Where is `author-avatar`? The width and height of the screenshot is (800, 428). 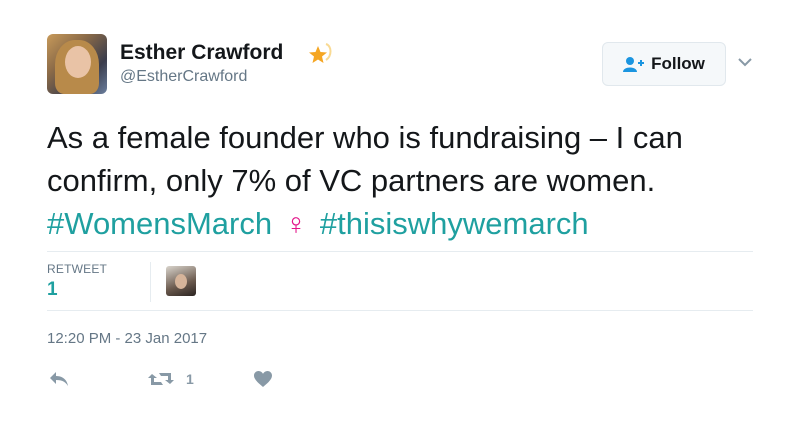 author-avatar is located at coordinates (77, 64).